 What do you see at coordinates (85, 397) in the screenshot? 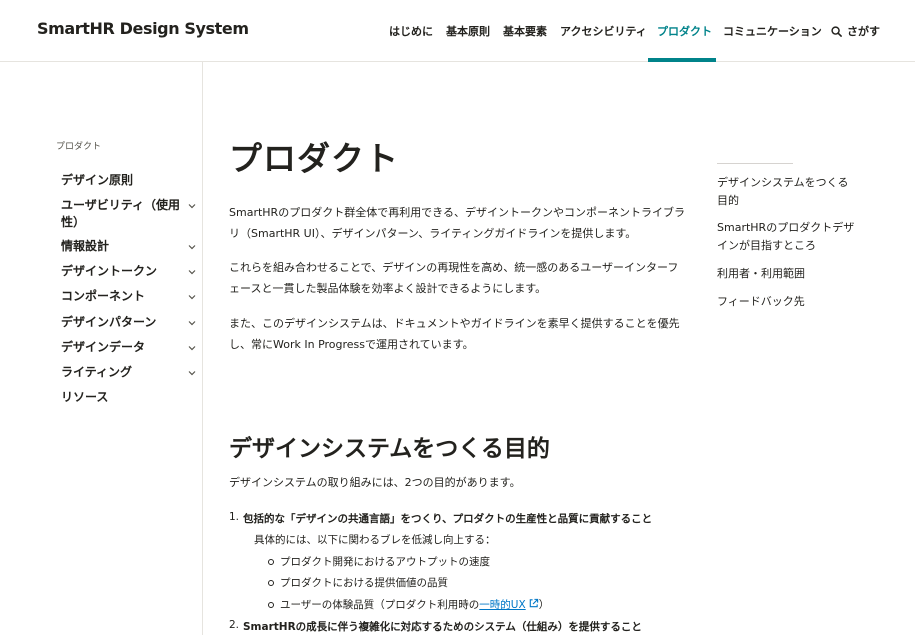
I see `sidebar-item-label: リソース` at bounding box center [85, 397].